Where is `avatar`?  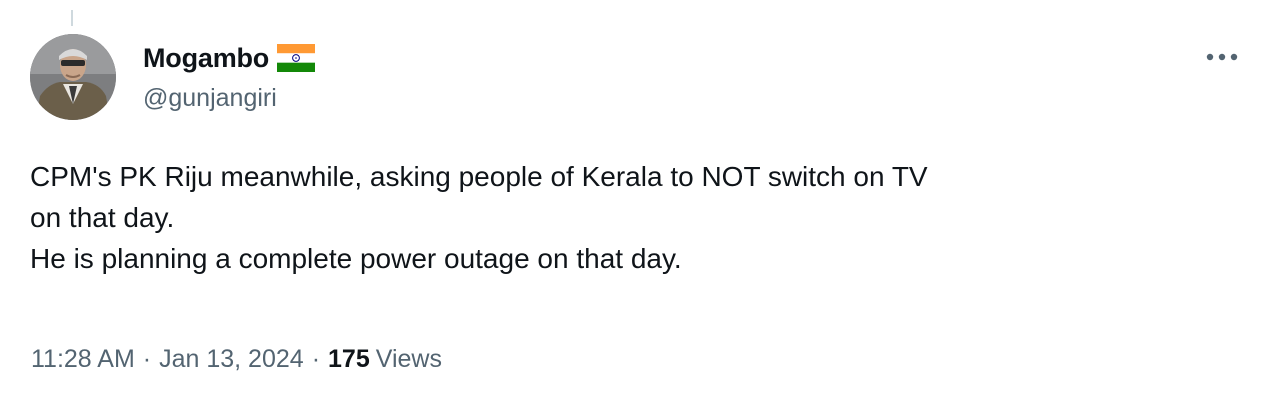
avatar is located at coordinates (73, 77).